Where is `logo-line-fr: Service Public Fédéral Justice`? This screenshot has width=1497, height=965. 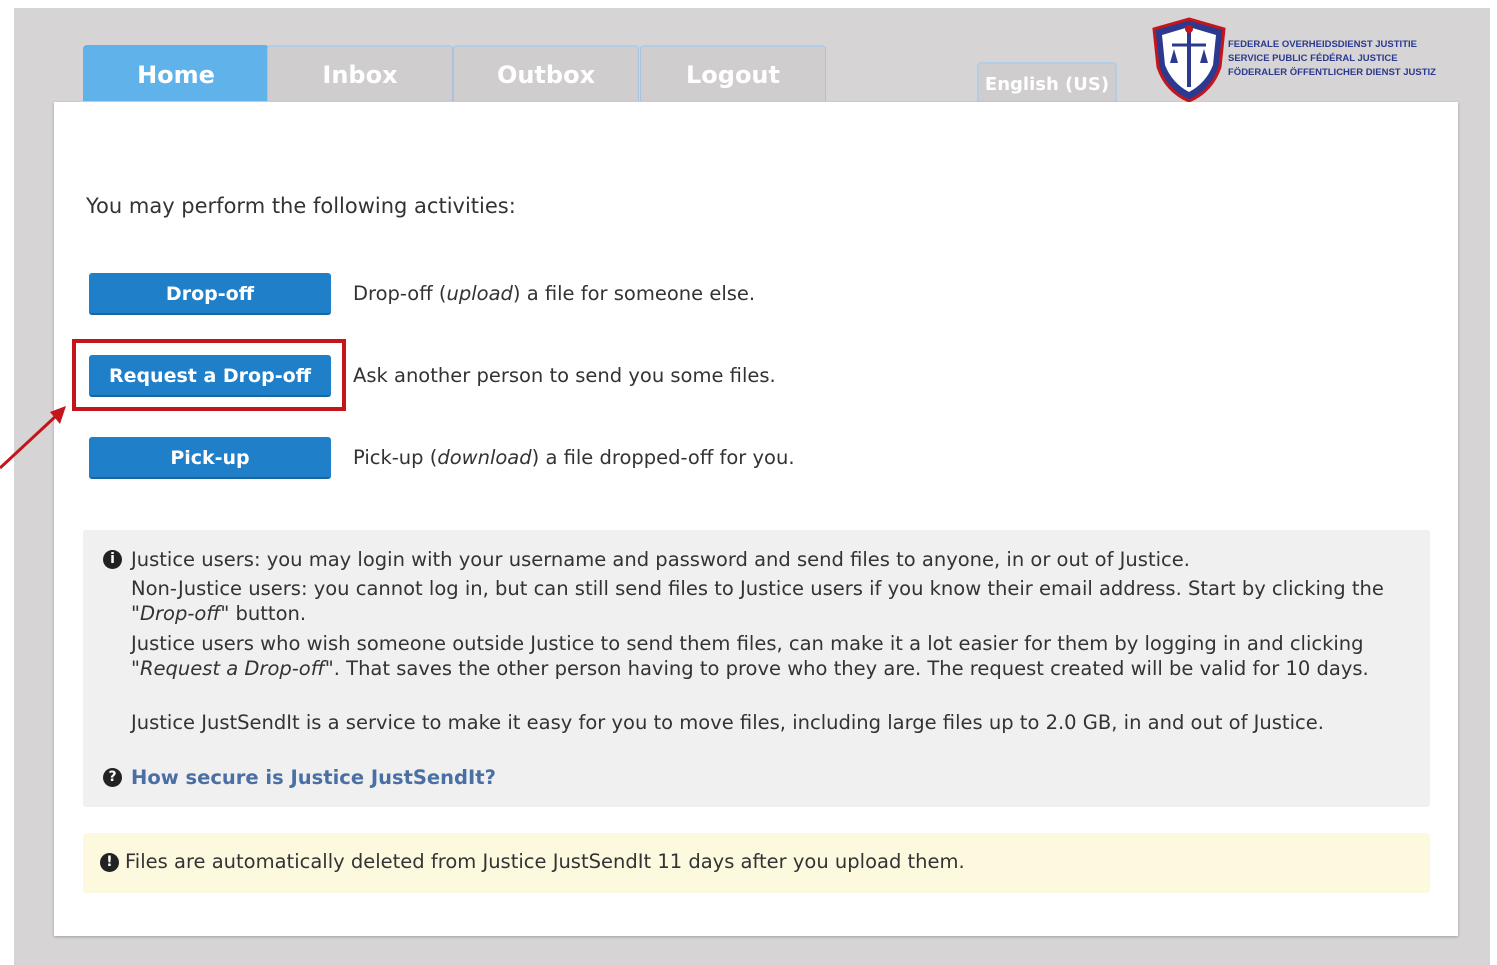 logo-line-fr: Service Public Fédéral Justice is located at coordinates (1313, 58).